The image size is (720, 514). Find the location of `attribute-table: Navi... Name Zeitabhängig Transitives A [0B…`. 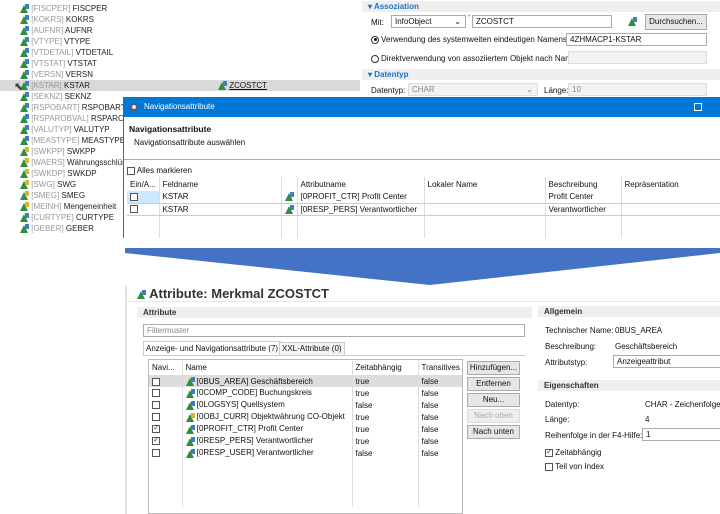

attribute-table: Navi... Name Zeitabhängig Transitives A [0B… is located at coordinates (305, 433).